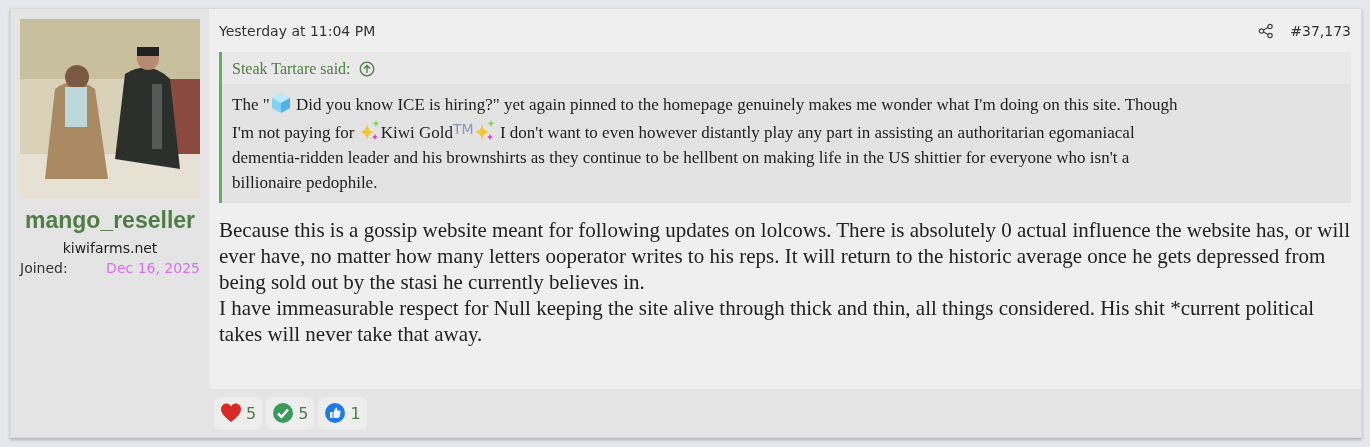  Describe the element at coordinates (291, 69) in the screenshot. I see `quote-attribution-link: Steak Tartare said:` at that location.